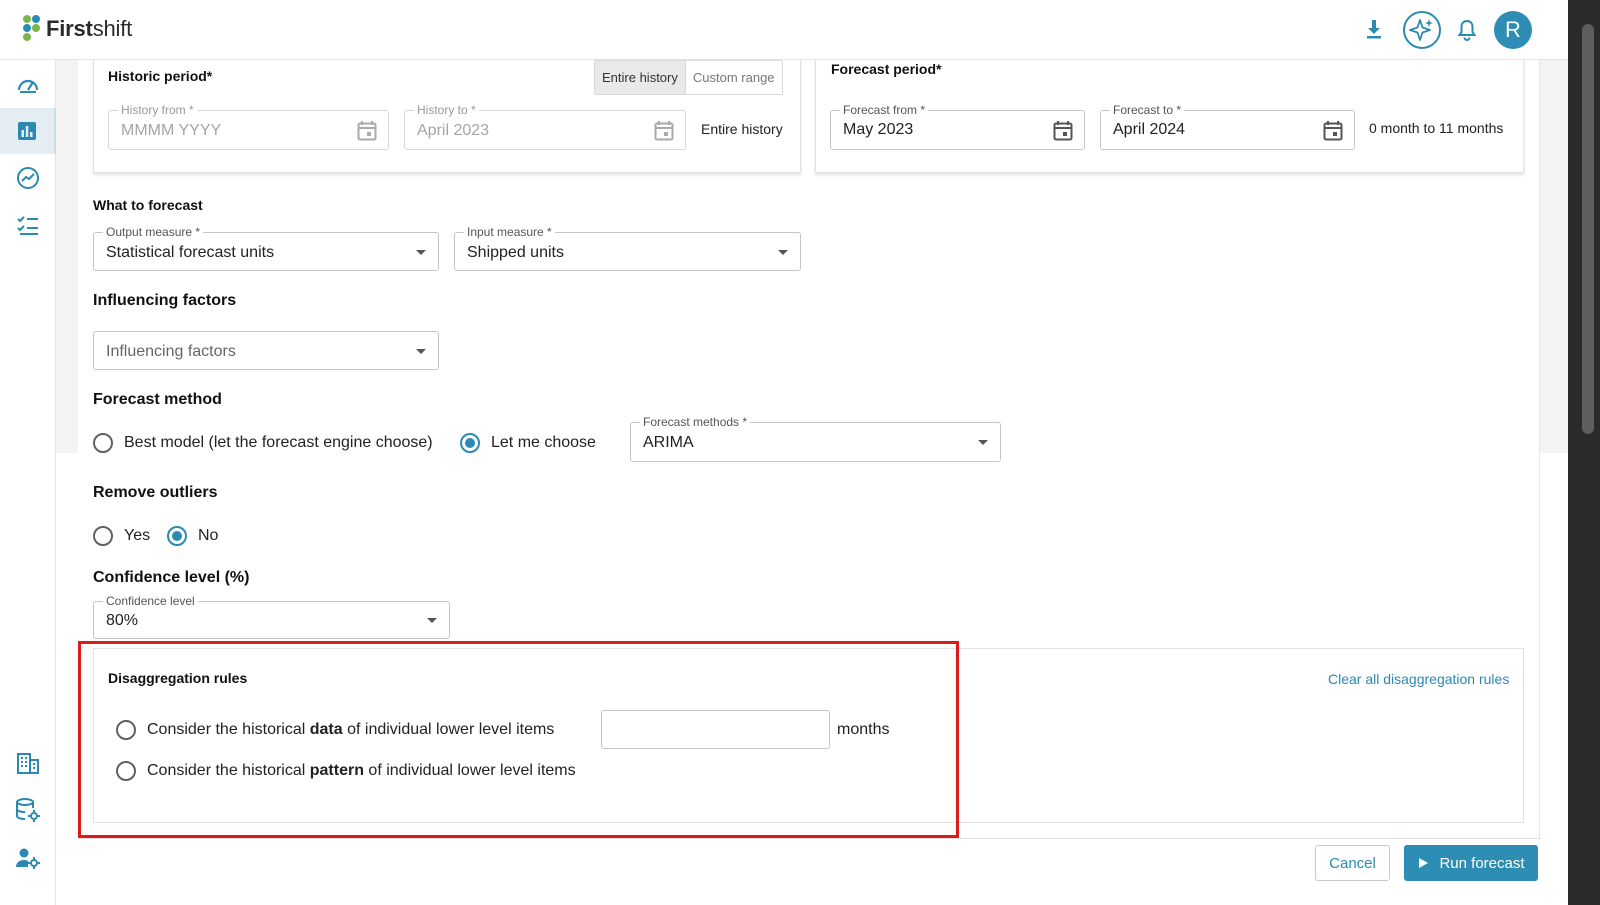  What do you see at coordinates (1422, 30) in the screenshot?
I see `ai-sparkle-icon` at bounding box center [1422, 30].